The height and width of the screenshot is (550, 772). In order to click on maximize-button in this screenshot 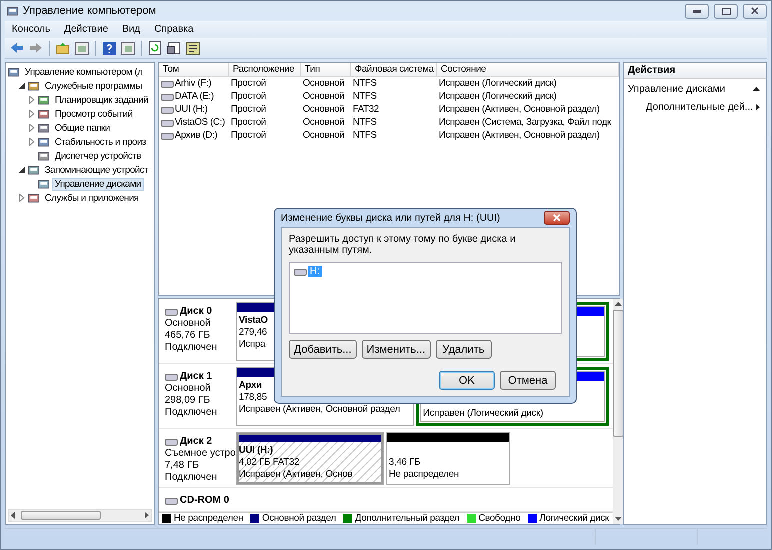, I will do `click(726, 11)`.